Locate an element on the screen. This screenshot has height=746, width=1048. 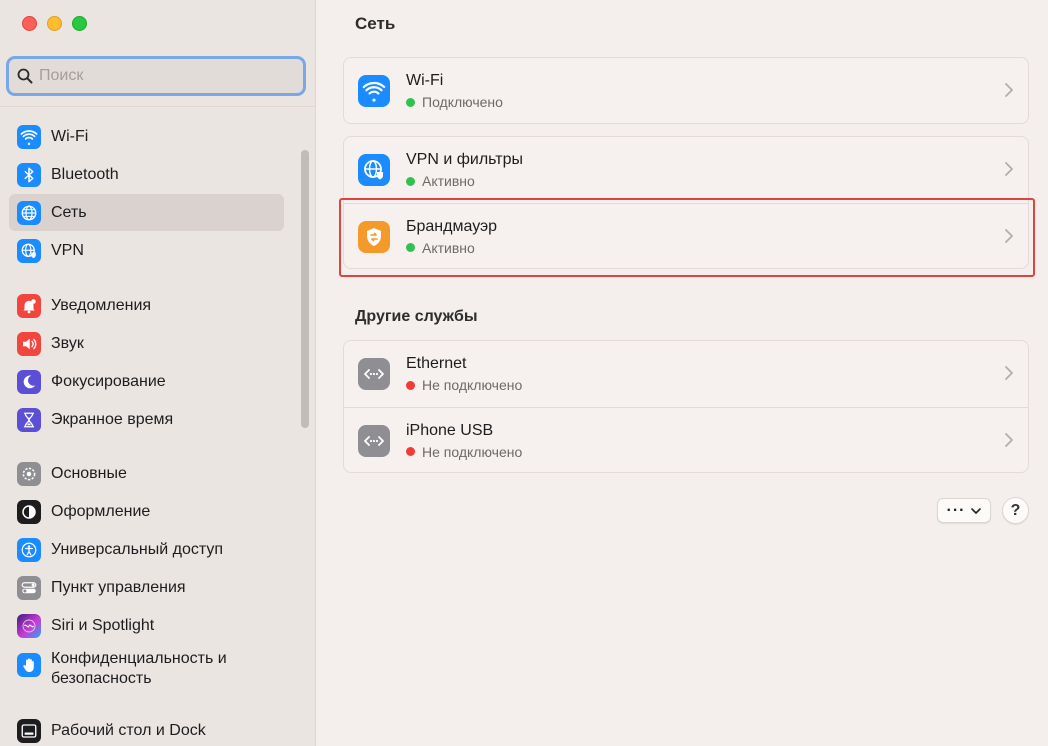
bell-icon is located at coordinates (29, 305).